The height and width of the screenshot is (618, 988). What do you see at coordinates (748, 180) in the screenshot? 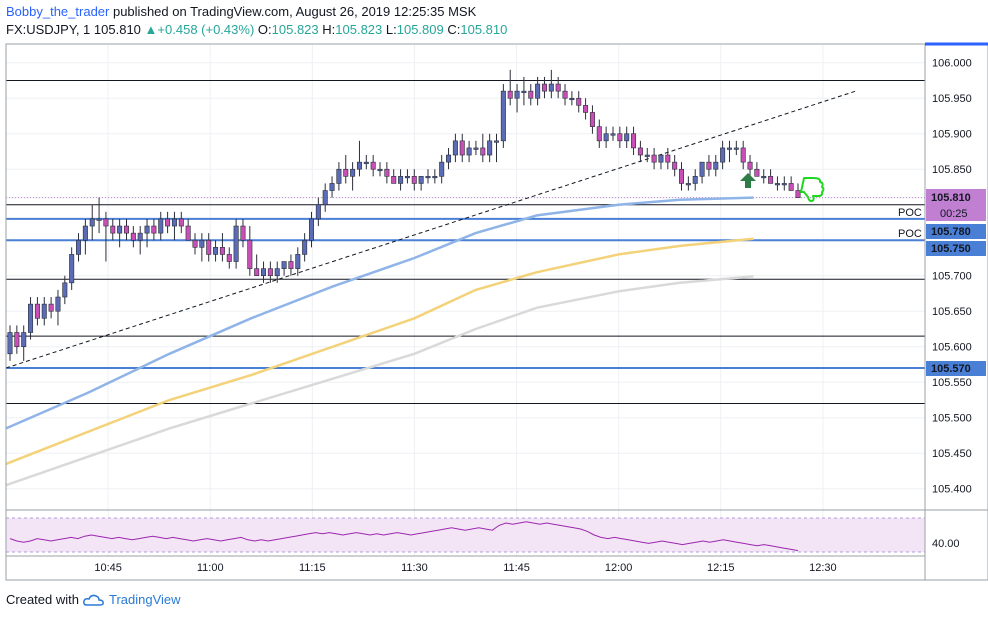
I see `up-arrow-icon` at bounding box center [748, 180].